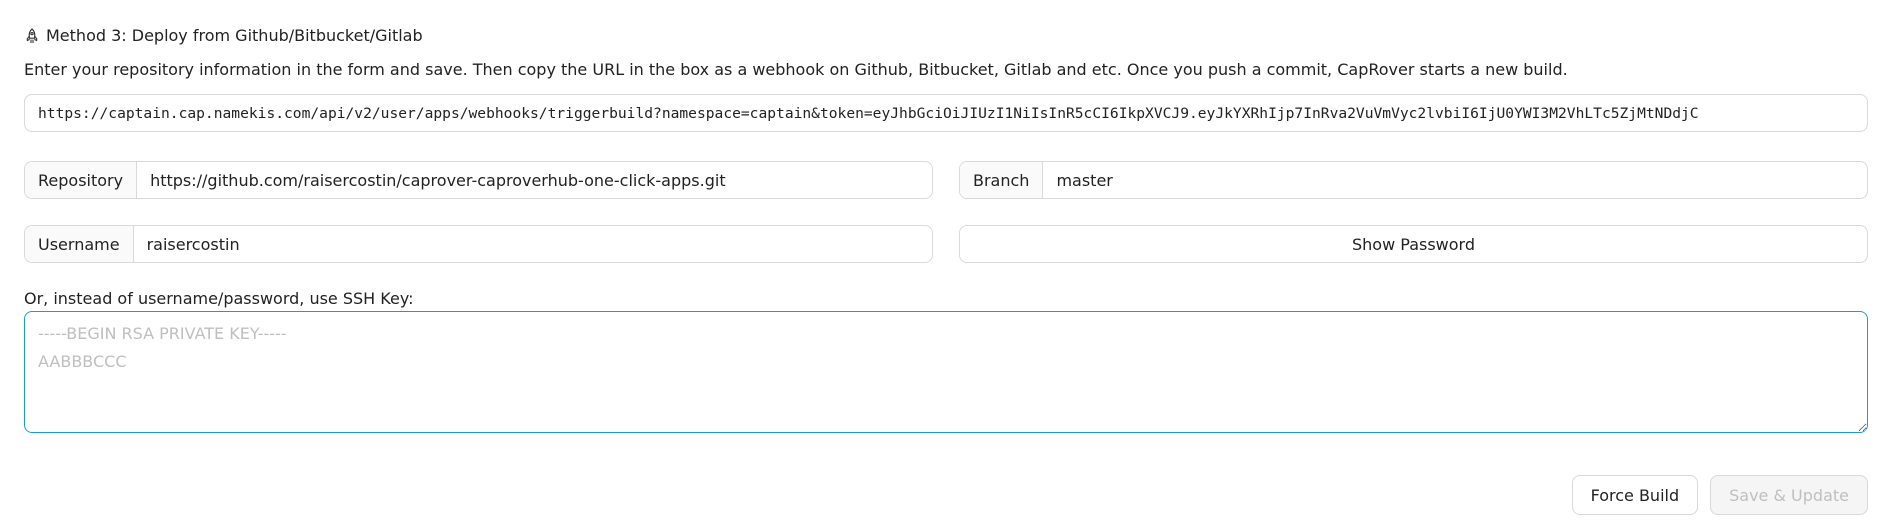 The height and width of the screenshot is (522, 1887). What do you see at coordinates (1635, 495) in the screenshot?
I see `force-build-button: Force Build` at bounding box center [1635, 495].